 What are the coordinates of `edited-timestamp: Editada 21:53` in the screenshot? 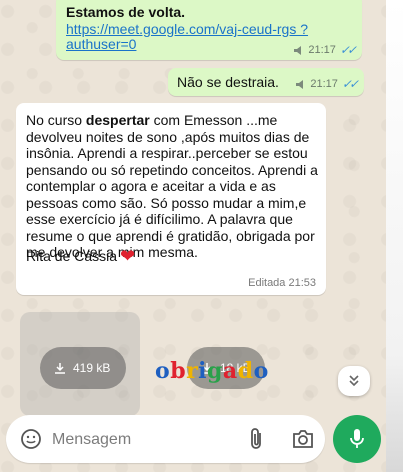 It's located at (282, 283).